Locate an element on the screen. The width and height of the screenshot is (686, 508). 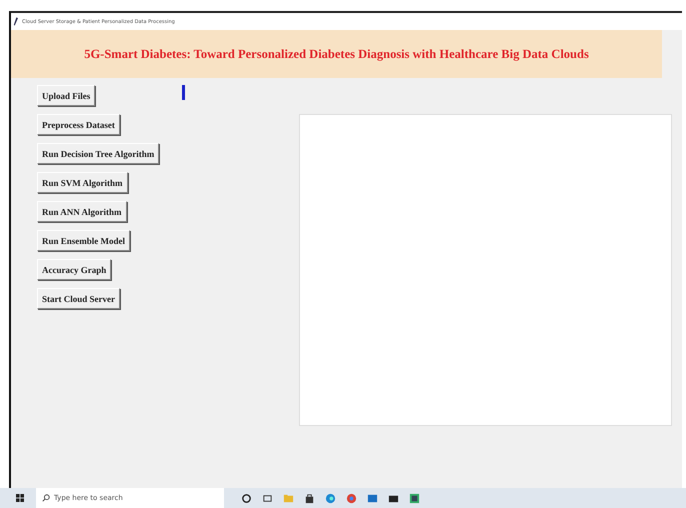
action-button: Upload Files is located at coordinates (66, 95).